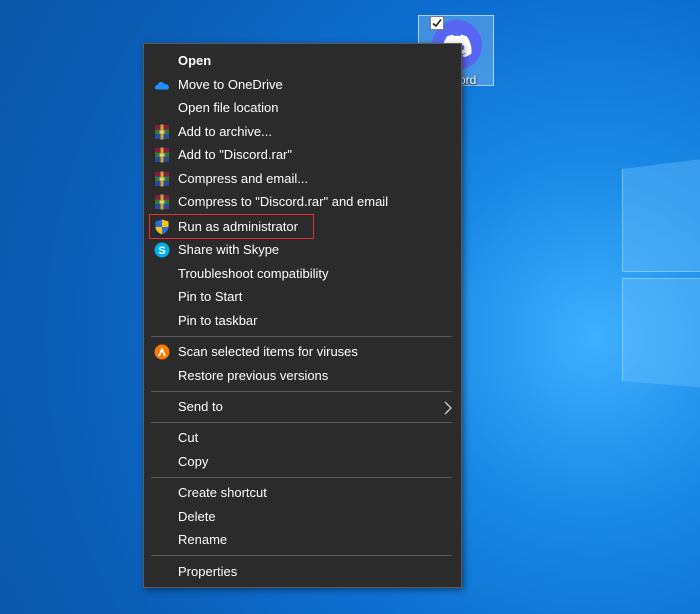 The width and height of the screenshot is (700, 614). I want to click on menu-item-open: Open, so click(302, 60).